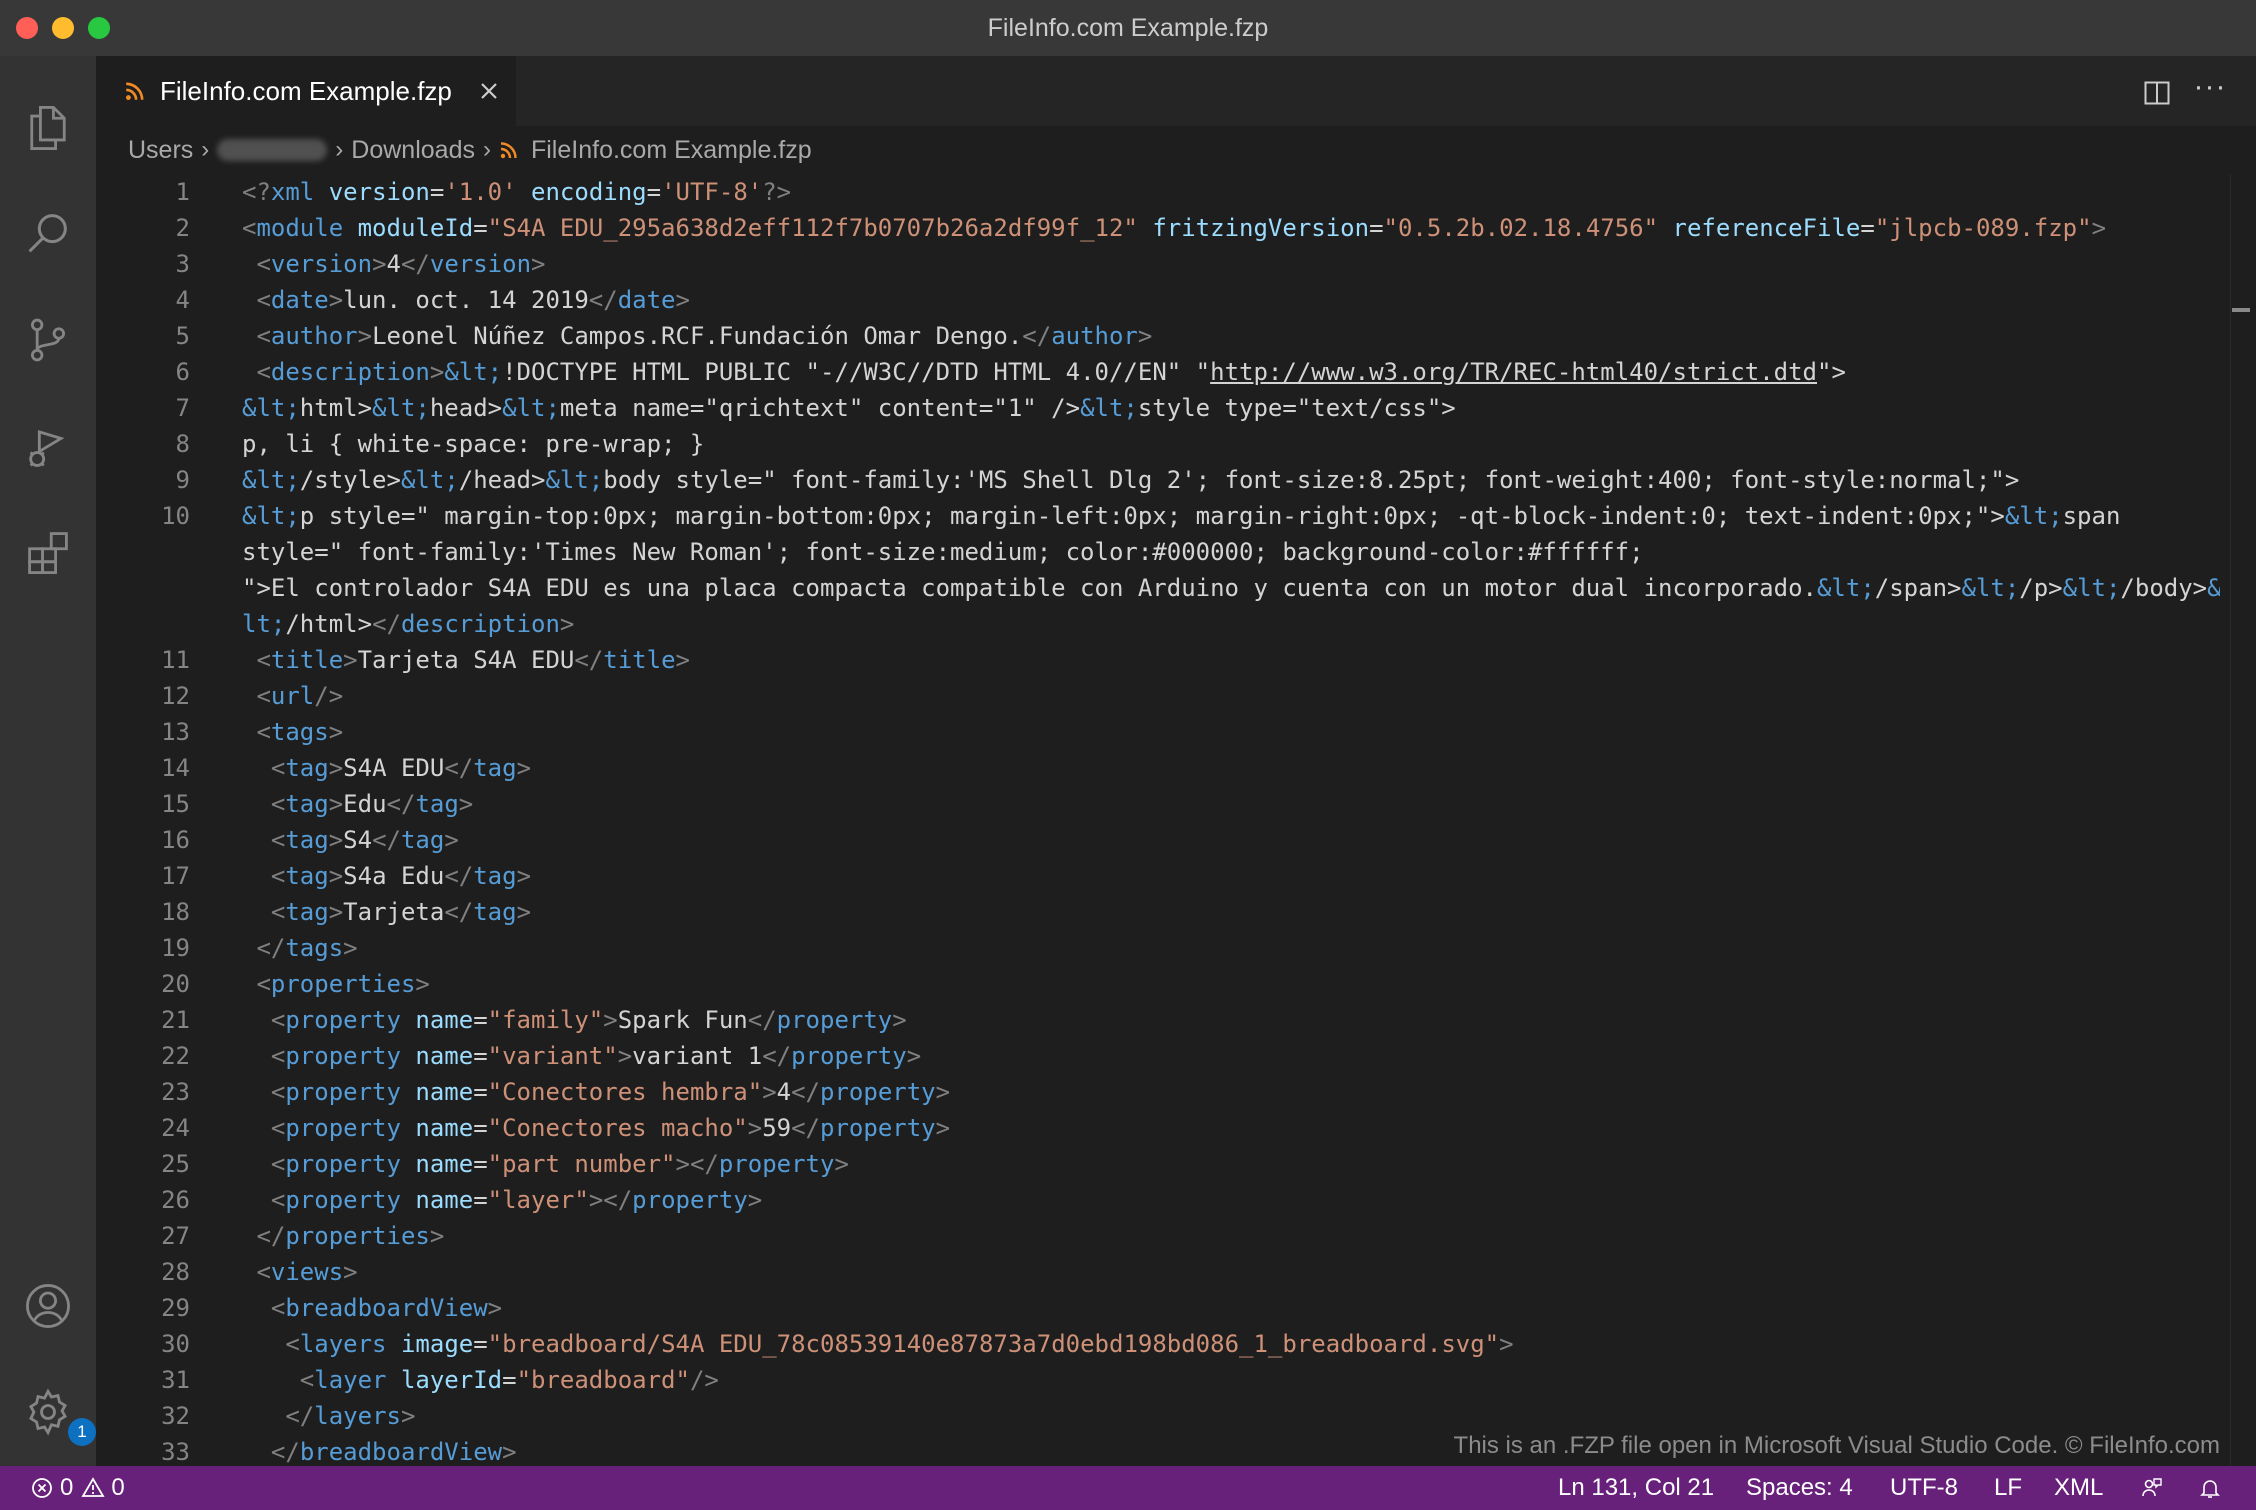 The image size is (2256, 1510). Describe the element at coordinates (175, 768) in the screenshot. I see `line-number: 14` at that location.